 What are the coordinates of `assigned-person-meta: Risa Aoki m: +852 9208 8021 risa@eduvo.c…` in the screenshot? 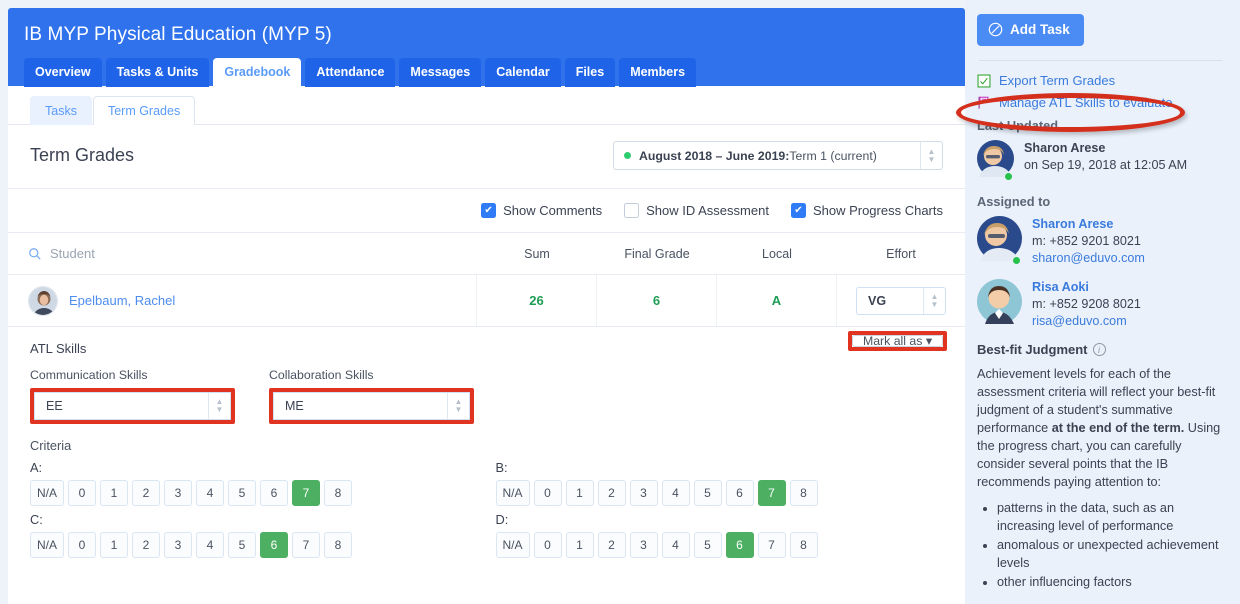 It's located at (1086, 304).